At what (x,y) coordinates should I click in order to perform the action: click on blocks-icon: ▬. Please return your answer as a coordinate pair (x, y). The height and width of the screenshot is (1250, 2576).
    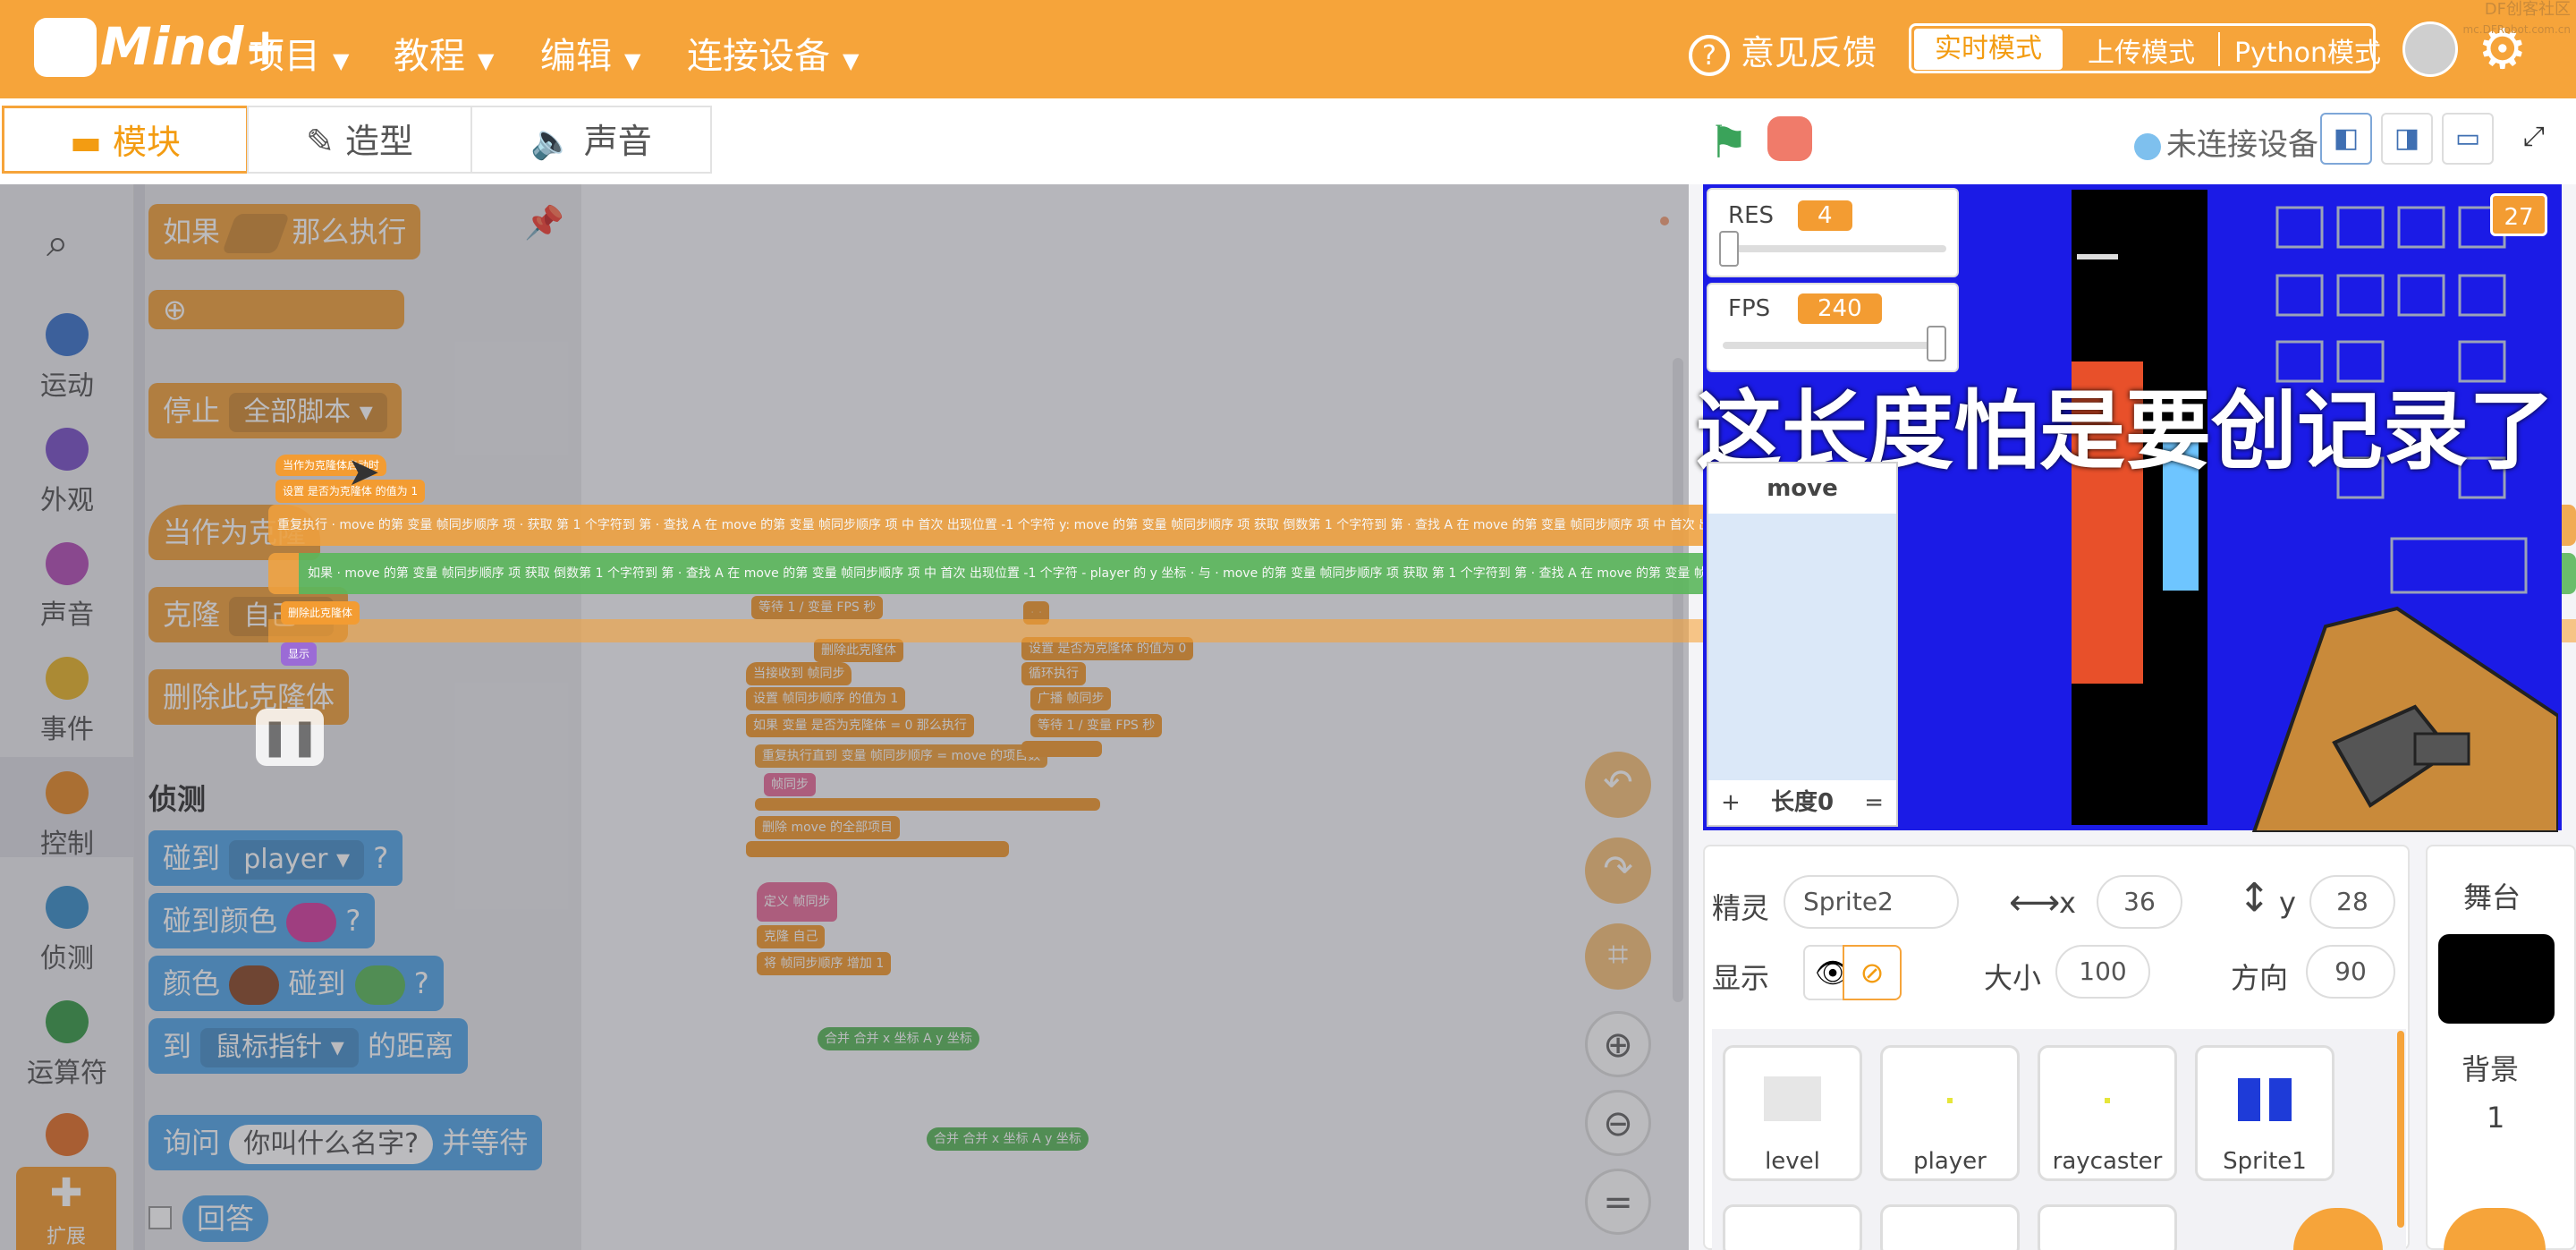
    Looking at the image, I should click on (85, 142).